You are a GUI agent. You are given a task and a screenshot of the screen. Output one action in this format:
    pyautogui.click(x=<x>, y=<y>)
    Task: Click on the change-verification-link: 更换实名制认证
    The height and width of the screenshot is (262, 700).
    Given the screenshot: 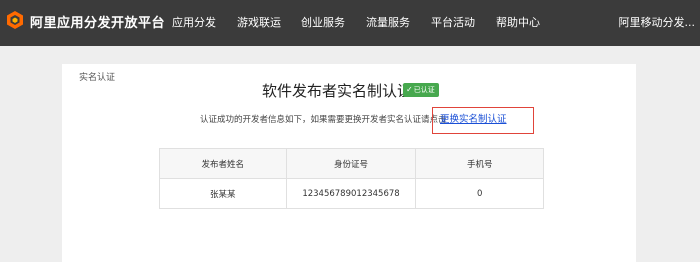 What is the action you would take?
    pyautogui.click(x=473, y=118)
    